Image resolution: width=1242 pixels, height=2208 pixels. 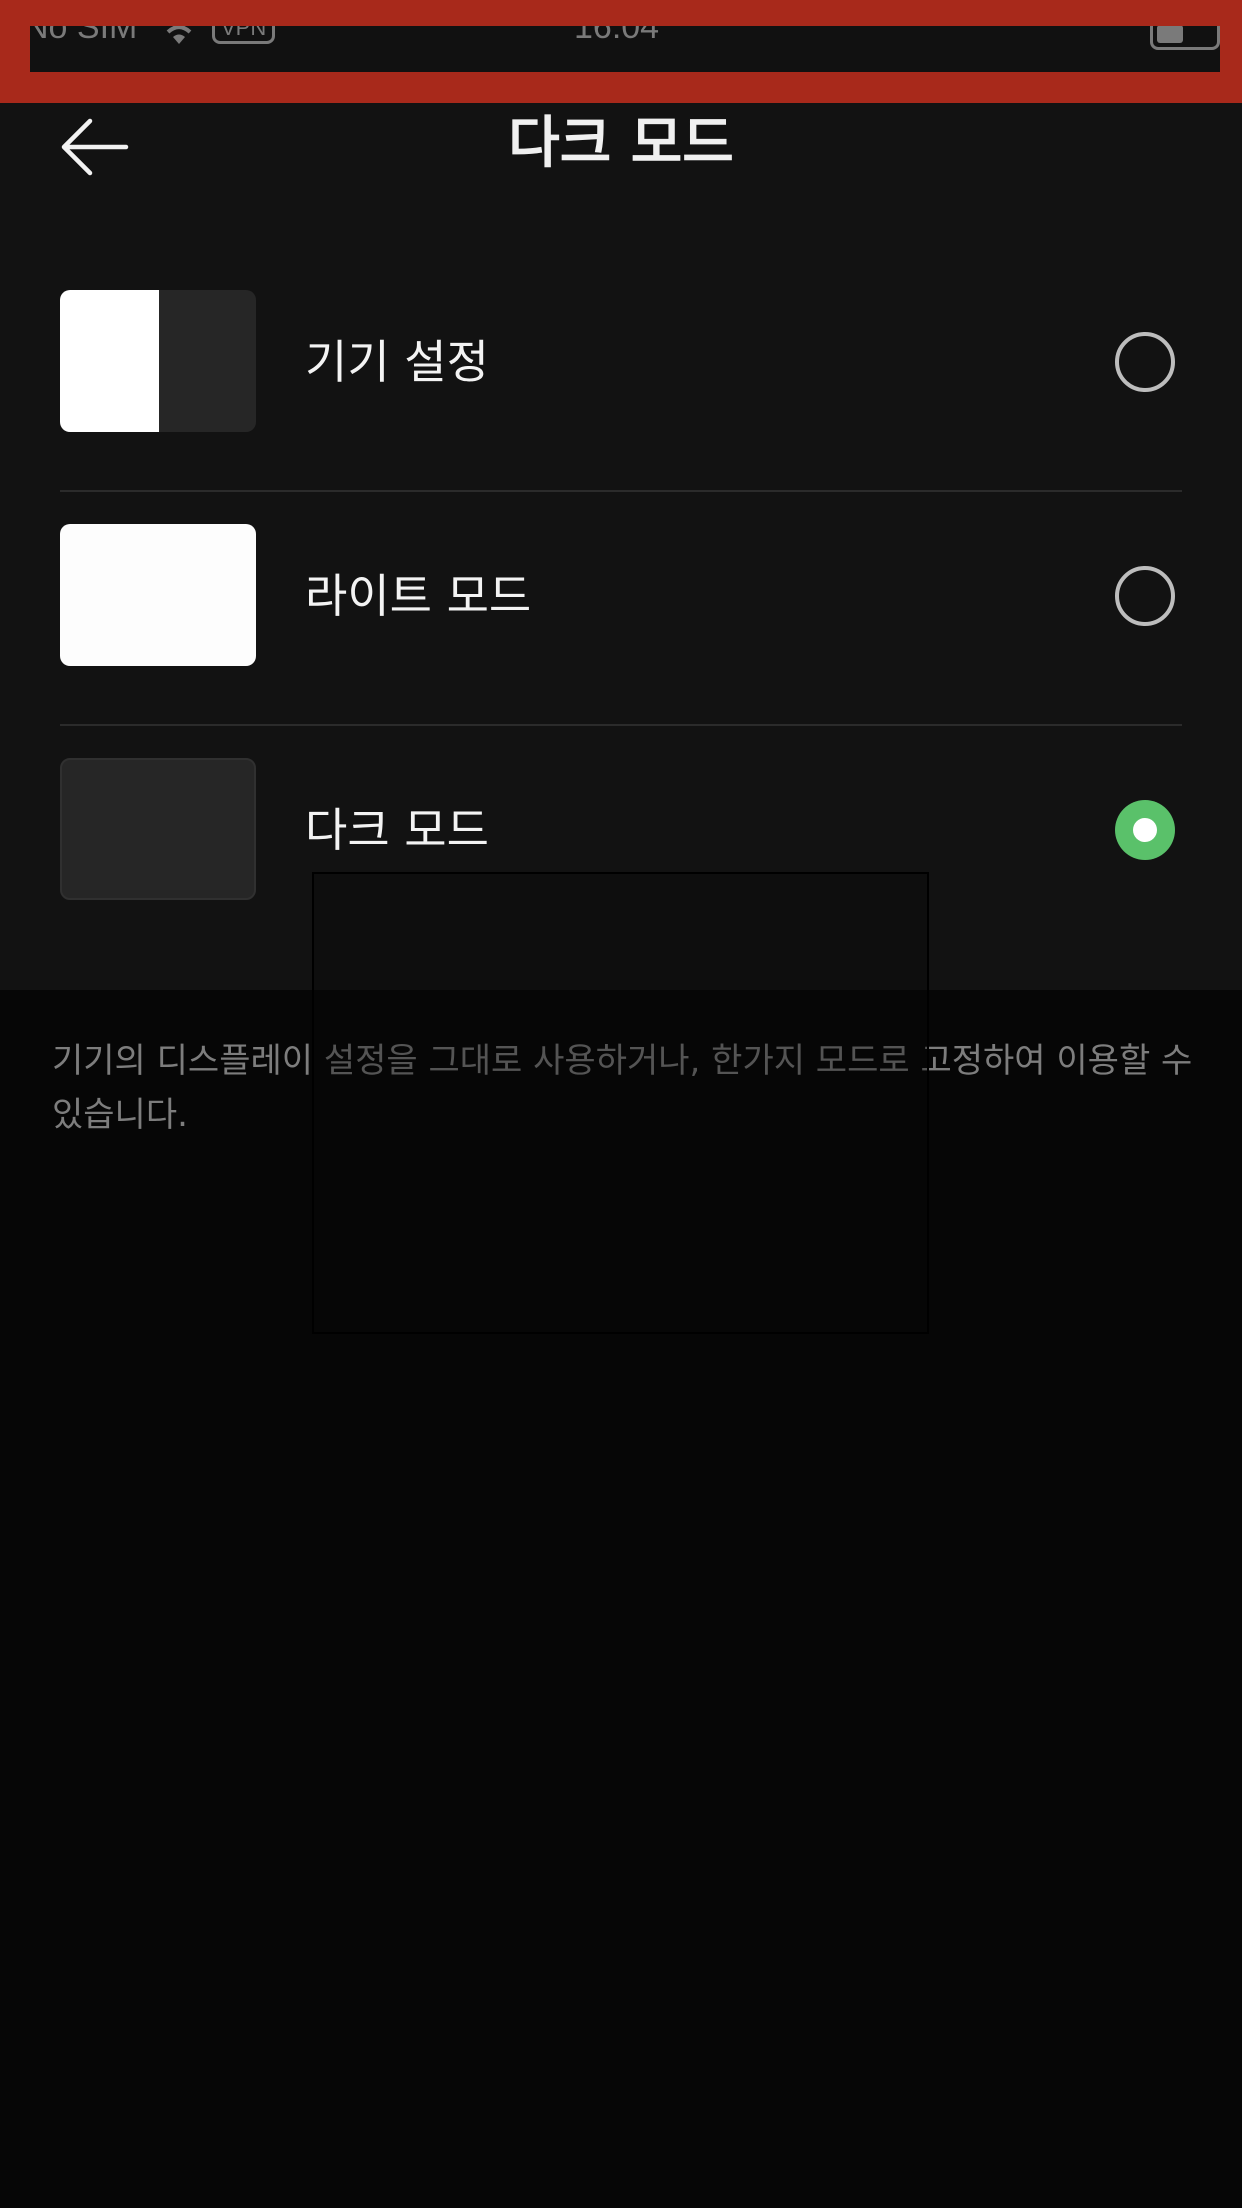 What do you see at coordinates (621, 143) in the screenshot?
I see `page-title: 다크 모드` at bounding box center [621, 143].